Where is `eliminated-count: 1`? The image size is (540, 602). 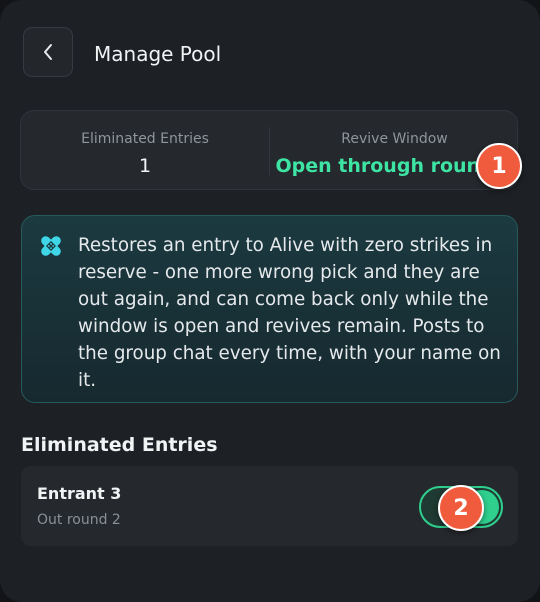 eliminated-count: 1 is located at coordinates (145, 166).